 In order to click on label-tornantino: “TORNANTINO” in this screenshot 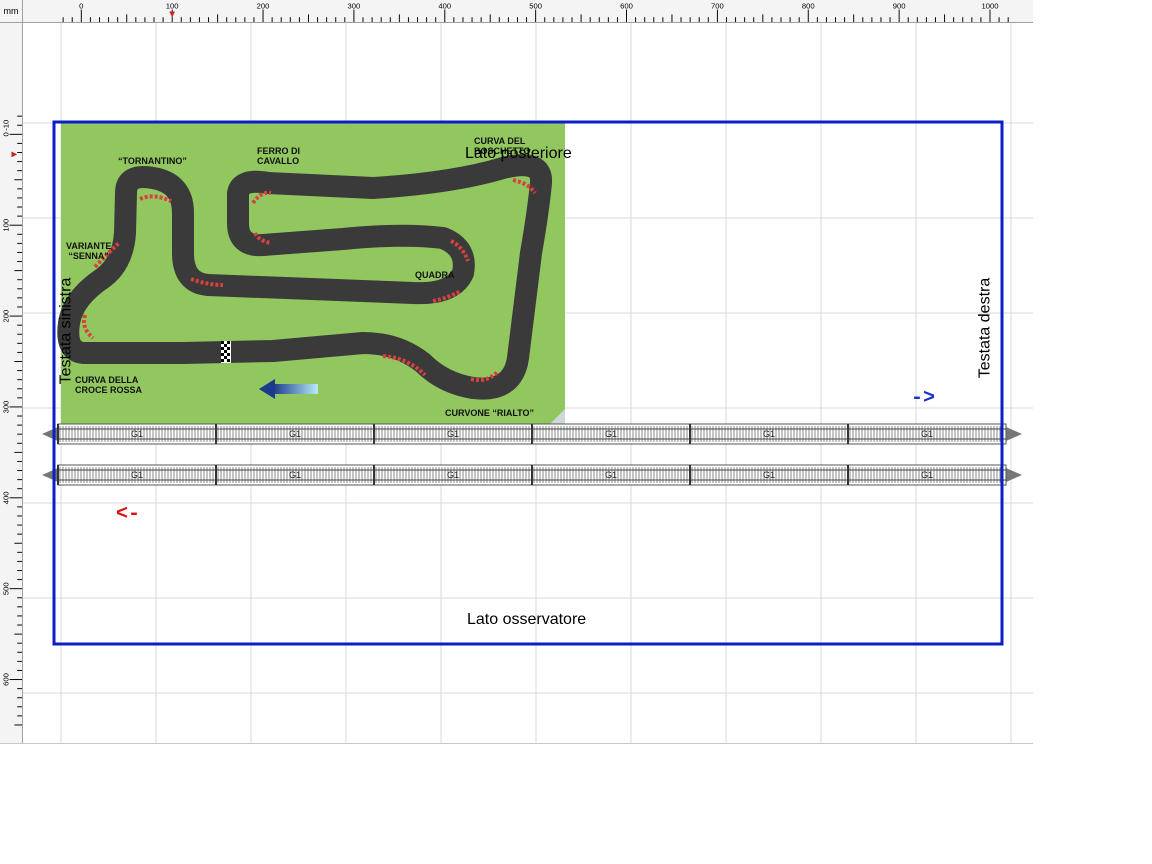, I will do `click(152, 161)`.